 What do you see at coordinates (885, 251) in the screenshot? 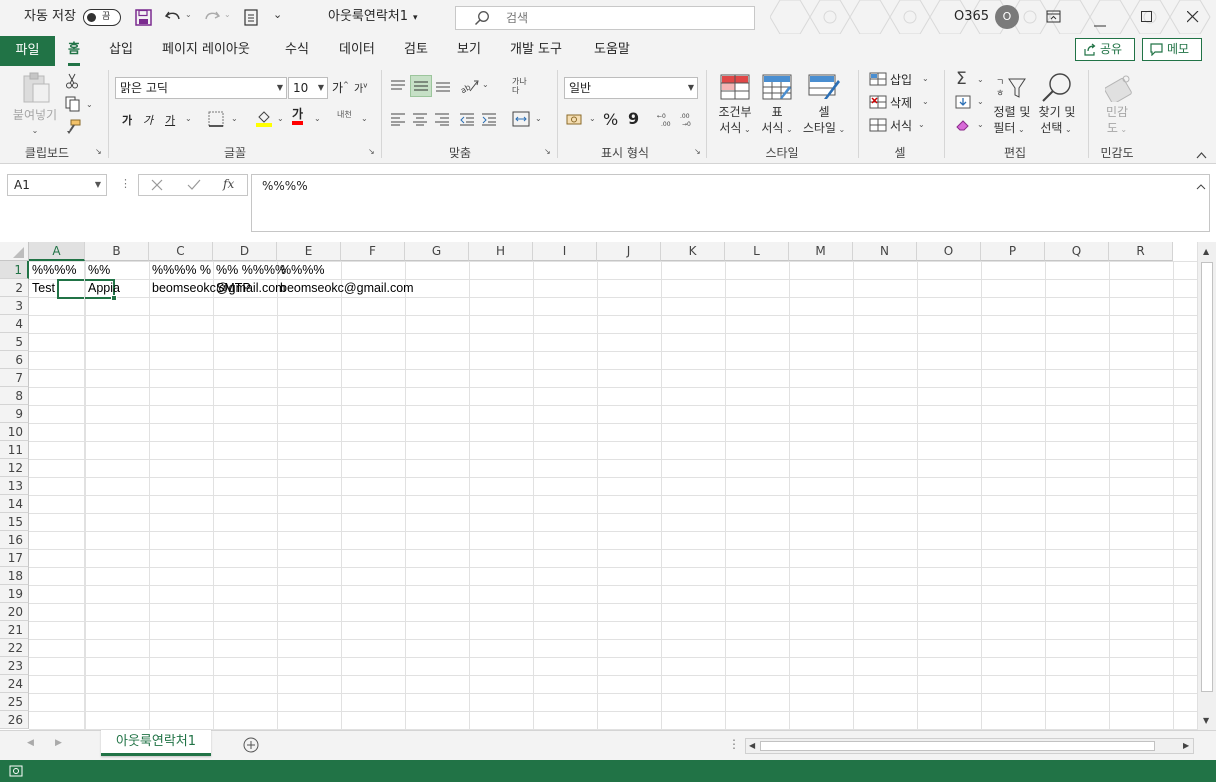
I see `column-header-n: N` at bounding box center [885, 251].